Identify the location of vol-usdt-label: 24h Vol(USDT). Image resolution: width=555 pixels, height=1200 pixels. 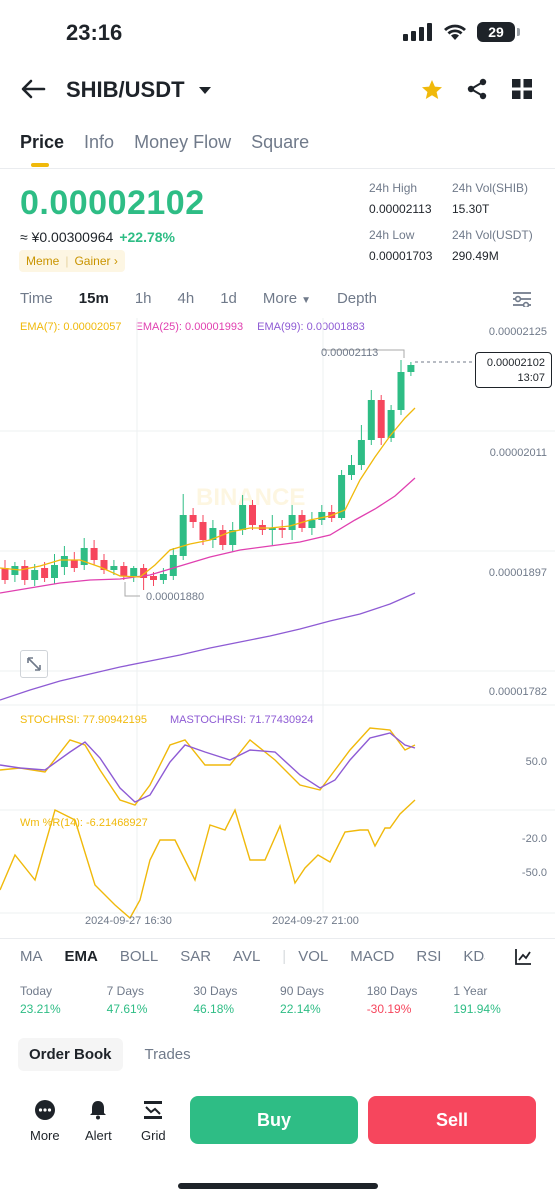
(492, 235).